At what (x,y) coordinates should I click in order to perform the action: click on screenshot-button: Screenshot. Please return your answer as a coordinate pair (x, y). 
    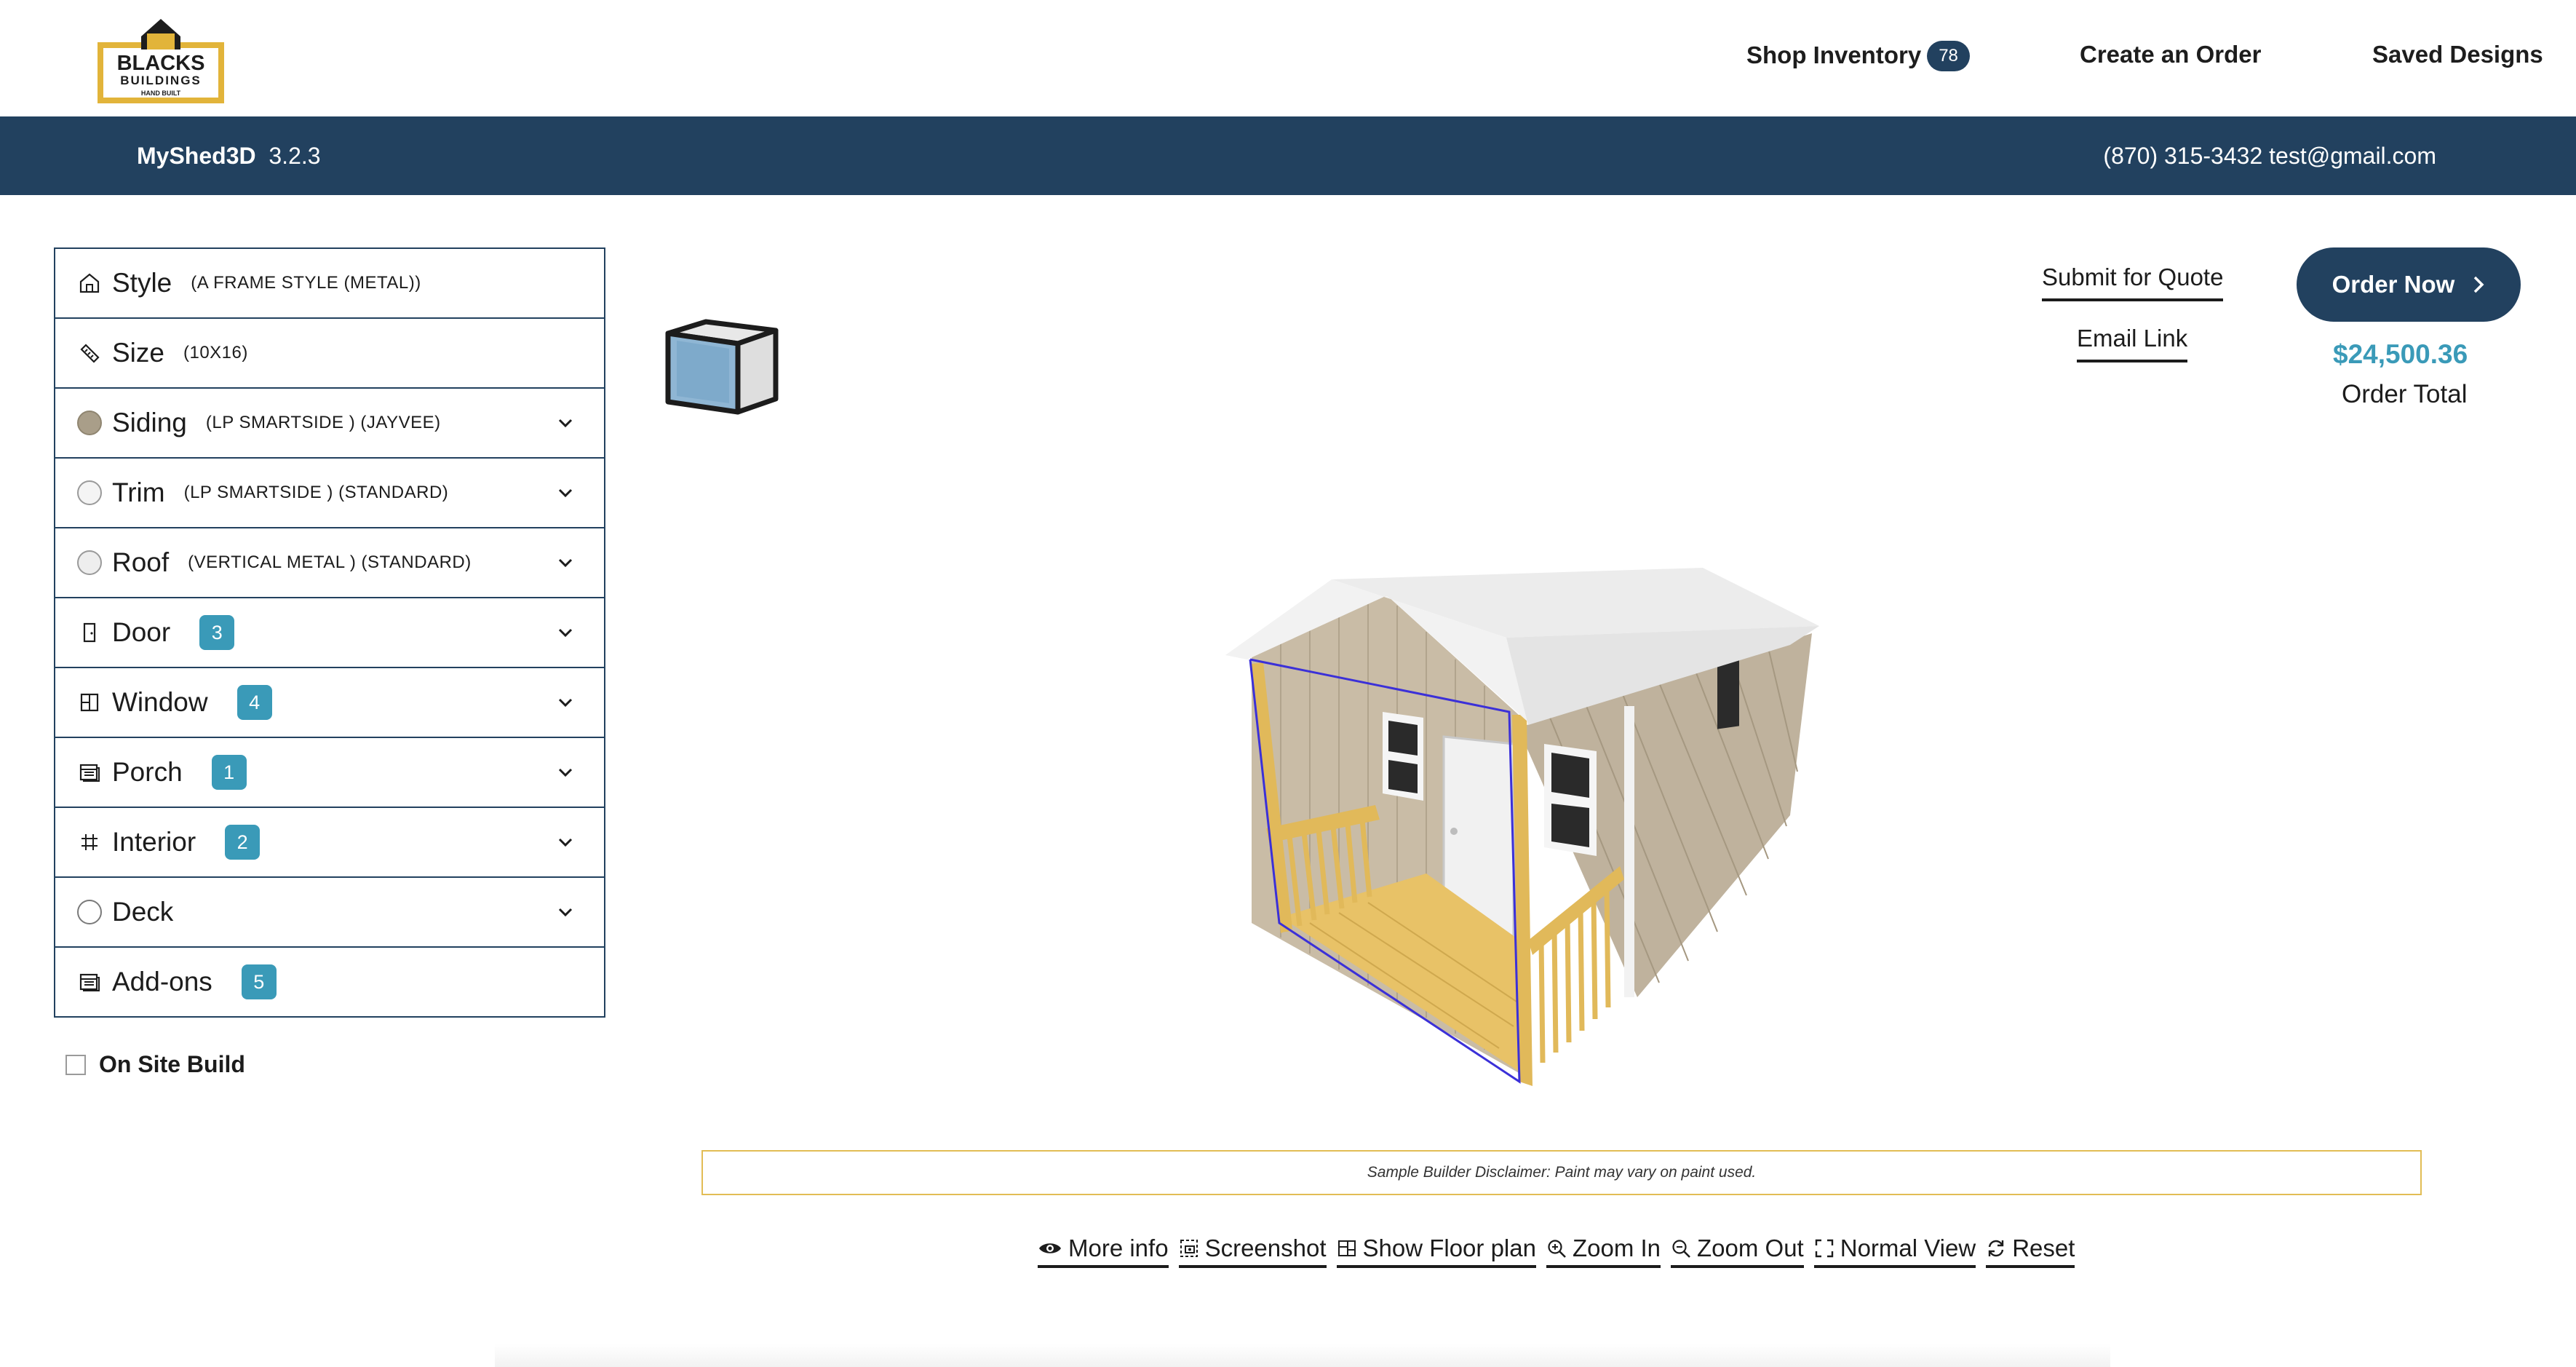
    Looking at the image, I should click on (1252, 1251).